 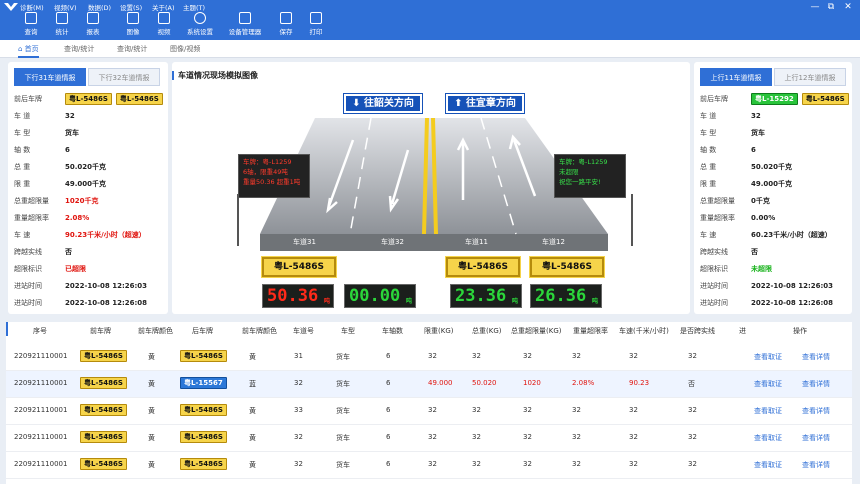 What do you see at coordinates (736, 77) in the screenshot?
I see `tab-up-11: 上行11车道情报` at bounding box center [736, 77].